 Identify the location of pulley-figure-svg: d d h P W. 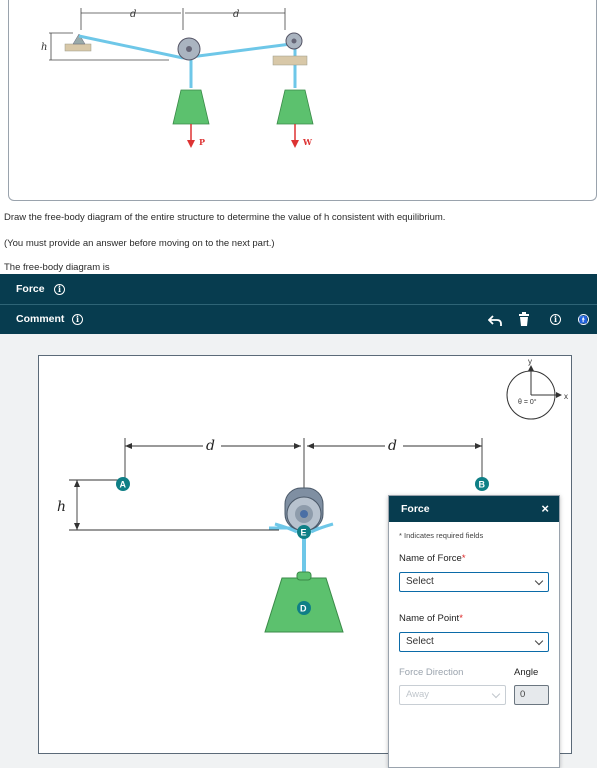
(177, 78).